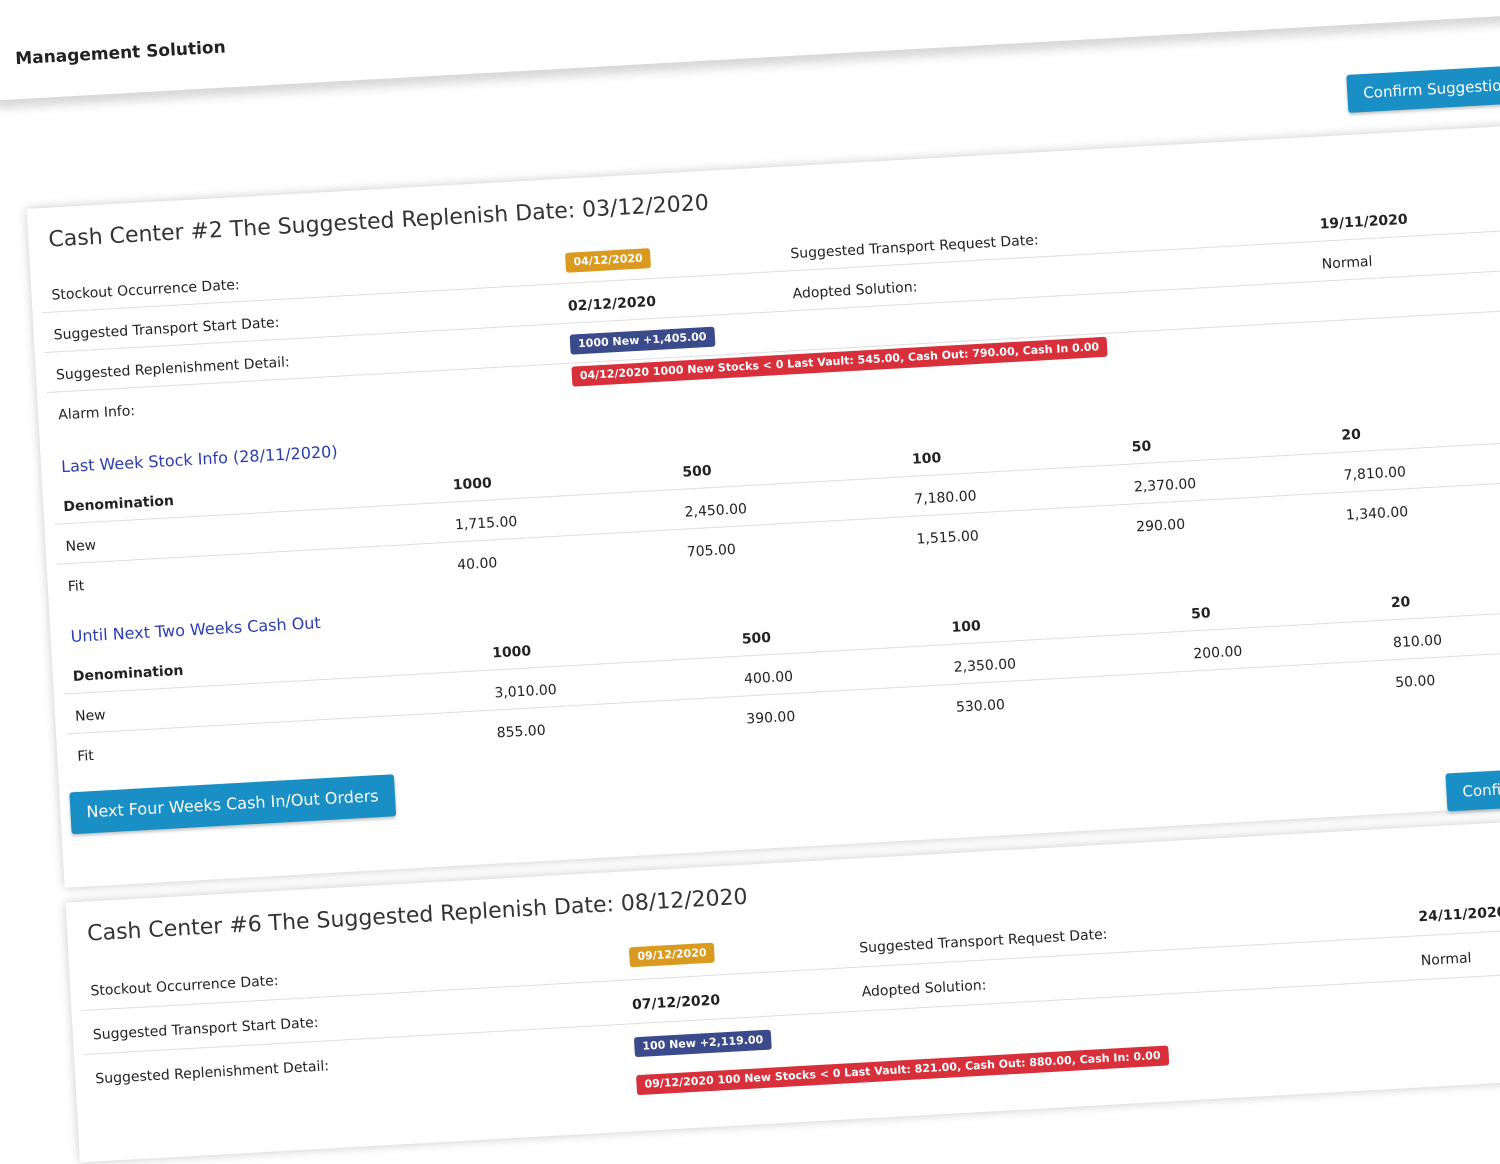 The image size is (1500, 1164). I want to click on stock-new-cell: 1,715.00, so click(486, 523).